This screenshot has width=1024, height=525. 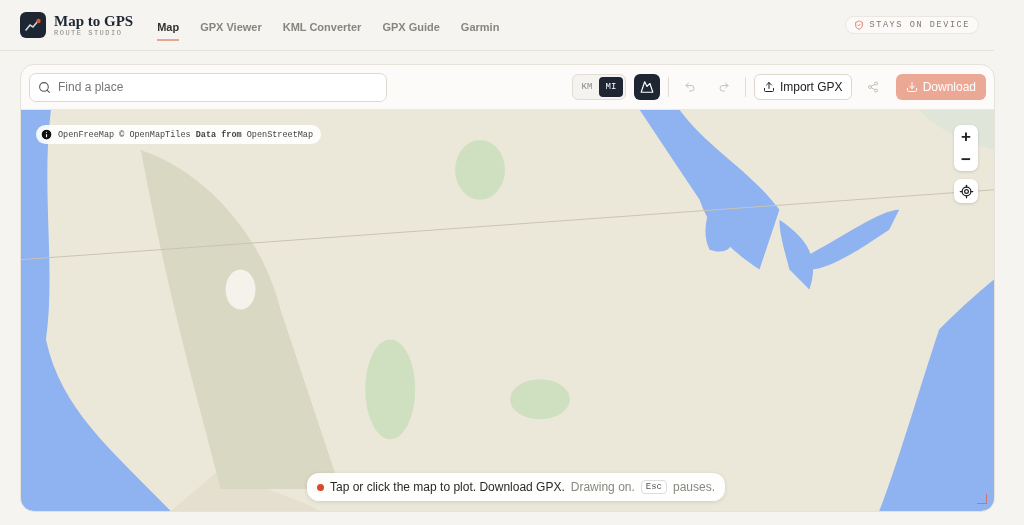 What do you see at coordinates (186, 134) in the screenshot?
I see `attribution-text: OpenFreeMap © OpenMapTiles Data from OpenStreetMap` at bounding box center [186, 134].